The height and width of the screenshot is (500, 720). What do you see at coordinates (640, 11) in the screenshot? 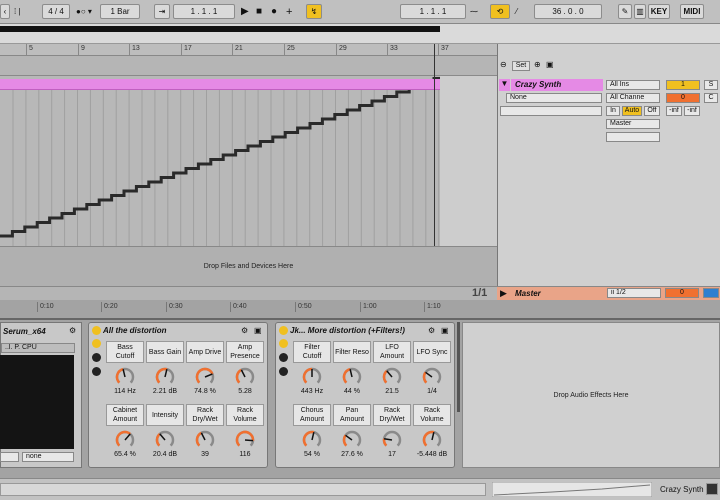
I see `keyboard-icon: ▥` at bounding box center [640, 11].